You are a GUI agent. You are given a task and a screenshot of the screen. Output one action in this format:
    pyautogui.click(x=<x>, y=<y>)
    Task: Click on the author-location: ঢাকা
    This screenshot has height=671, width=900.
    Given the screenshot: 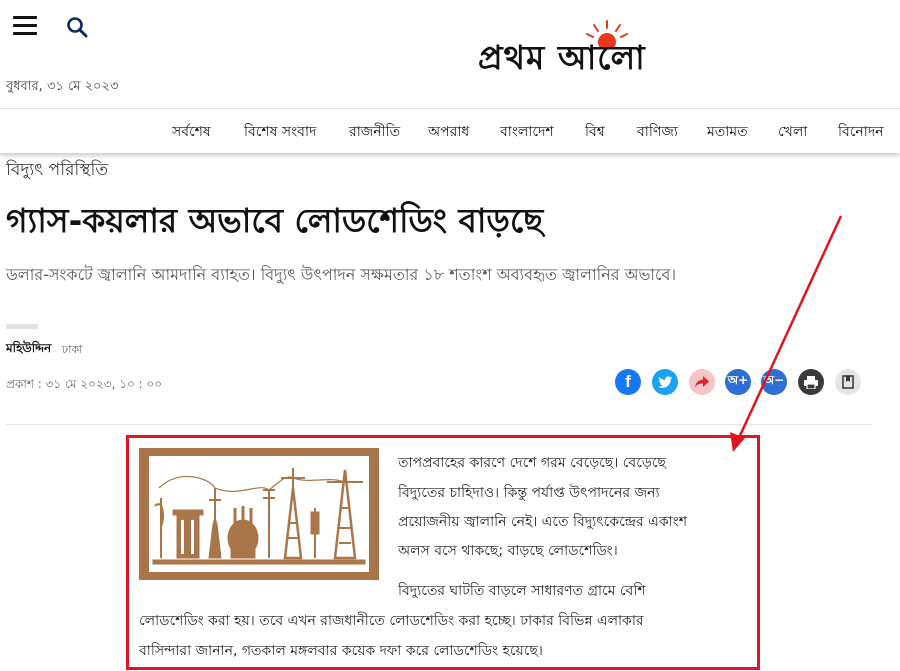 What is the action you would take?
    pyautogui.click(x=72, y=349)
    